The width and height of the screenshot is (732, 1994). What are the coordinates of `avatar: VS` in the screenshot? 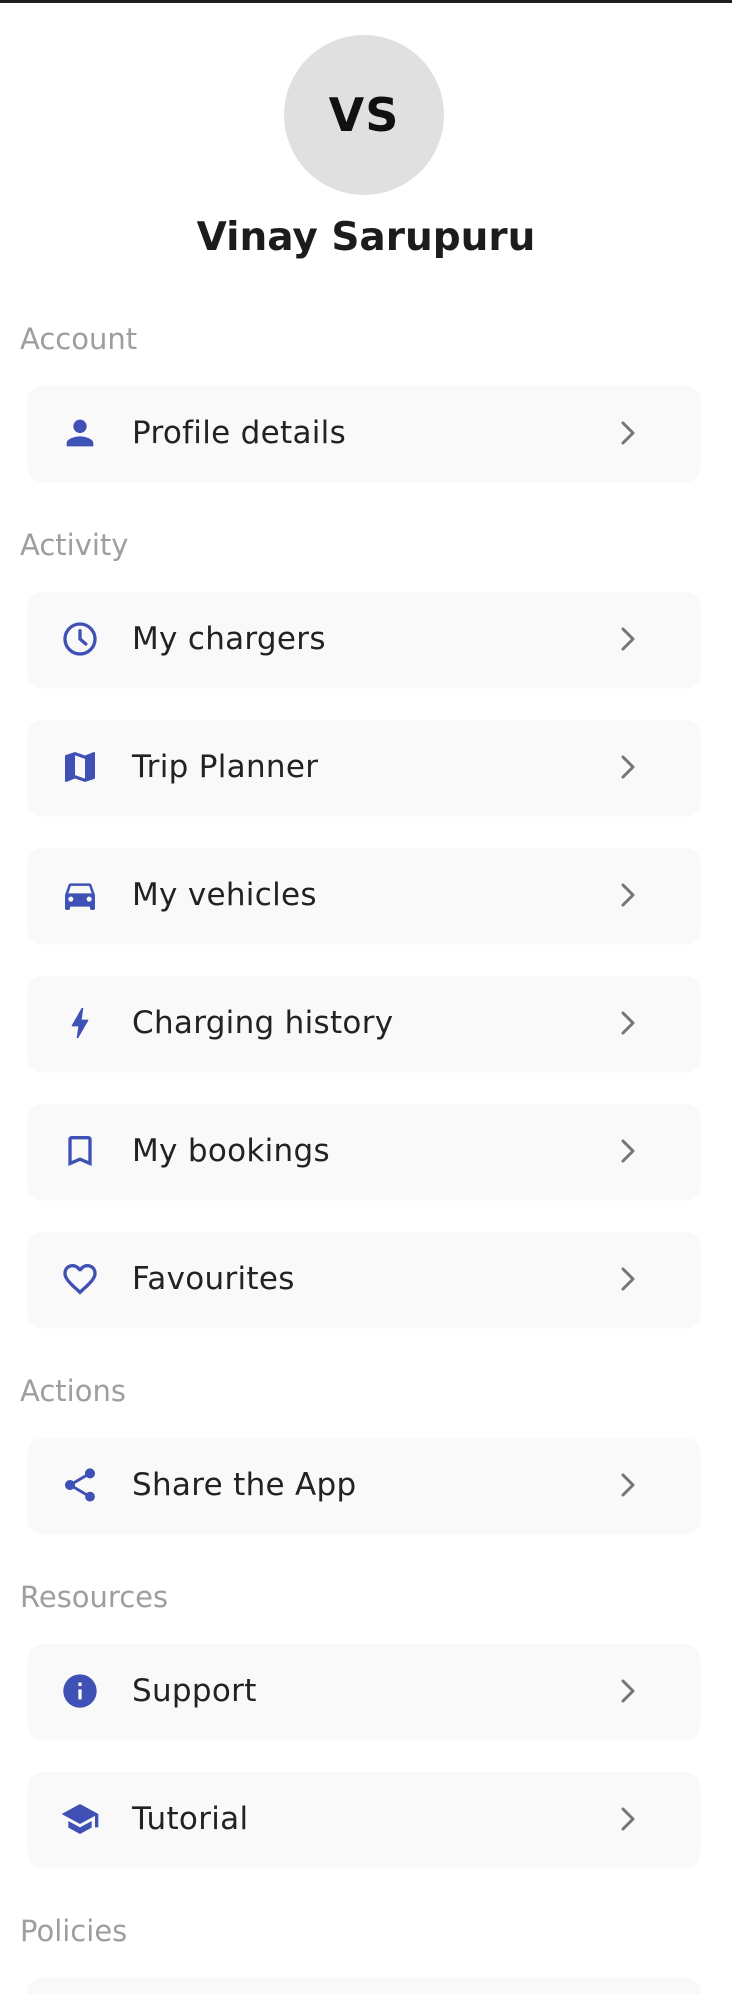 It's located at (364, 115).